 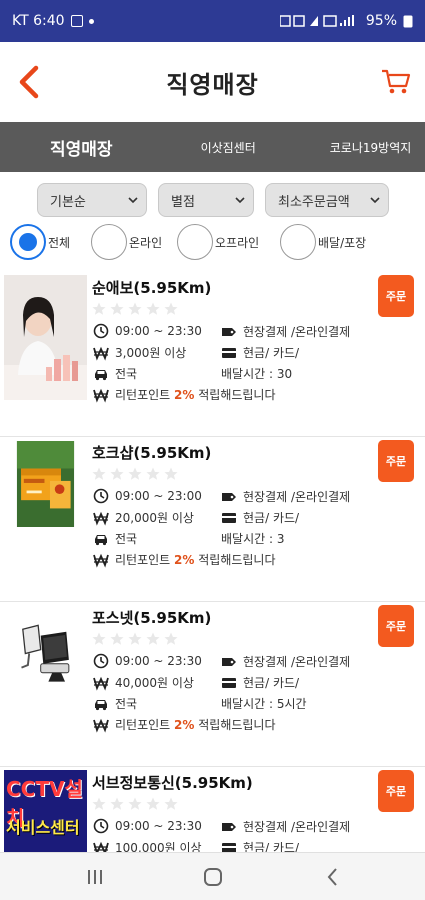 What do you see at coordinates (237, 242) in the screenshot?
I see `radio-label: 오프라인` at bounding box center [237, 242].